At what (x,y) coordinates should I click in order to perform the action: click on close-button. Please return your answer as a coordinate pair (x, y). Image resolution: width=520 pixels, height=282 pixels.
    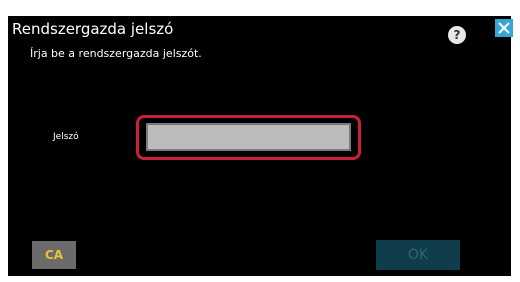
    Looking at the image, I should click on (504, 28).